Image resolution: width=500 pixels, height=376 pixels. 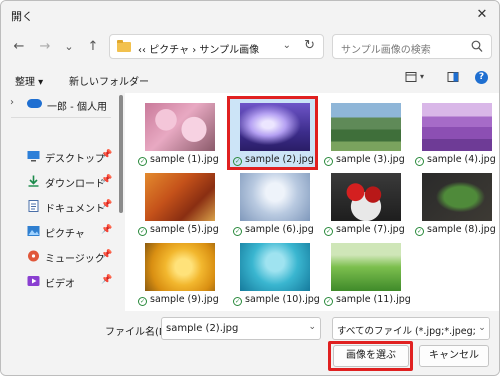 What do you see at coordinates (75, 209) in the screenshot?
I see `sidebar-item-label: ドキュメント` at bounding box center [75, 209].